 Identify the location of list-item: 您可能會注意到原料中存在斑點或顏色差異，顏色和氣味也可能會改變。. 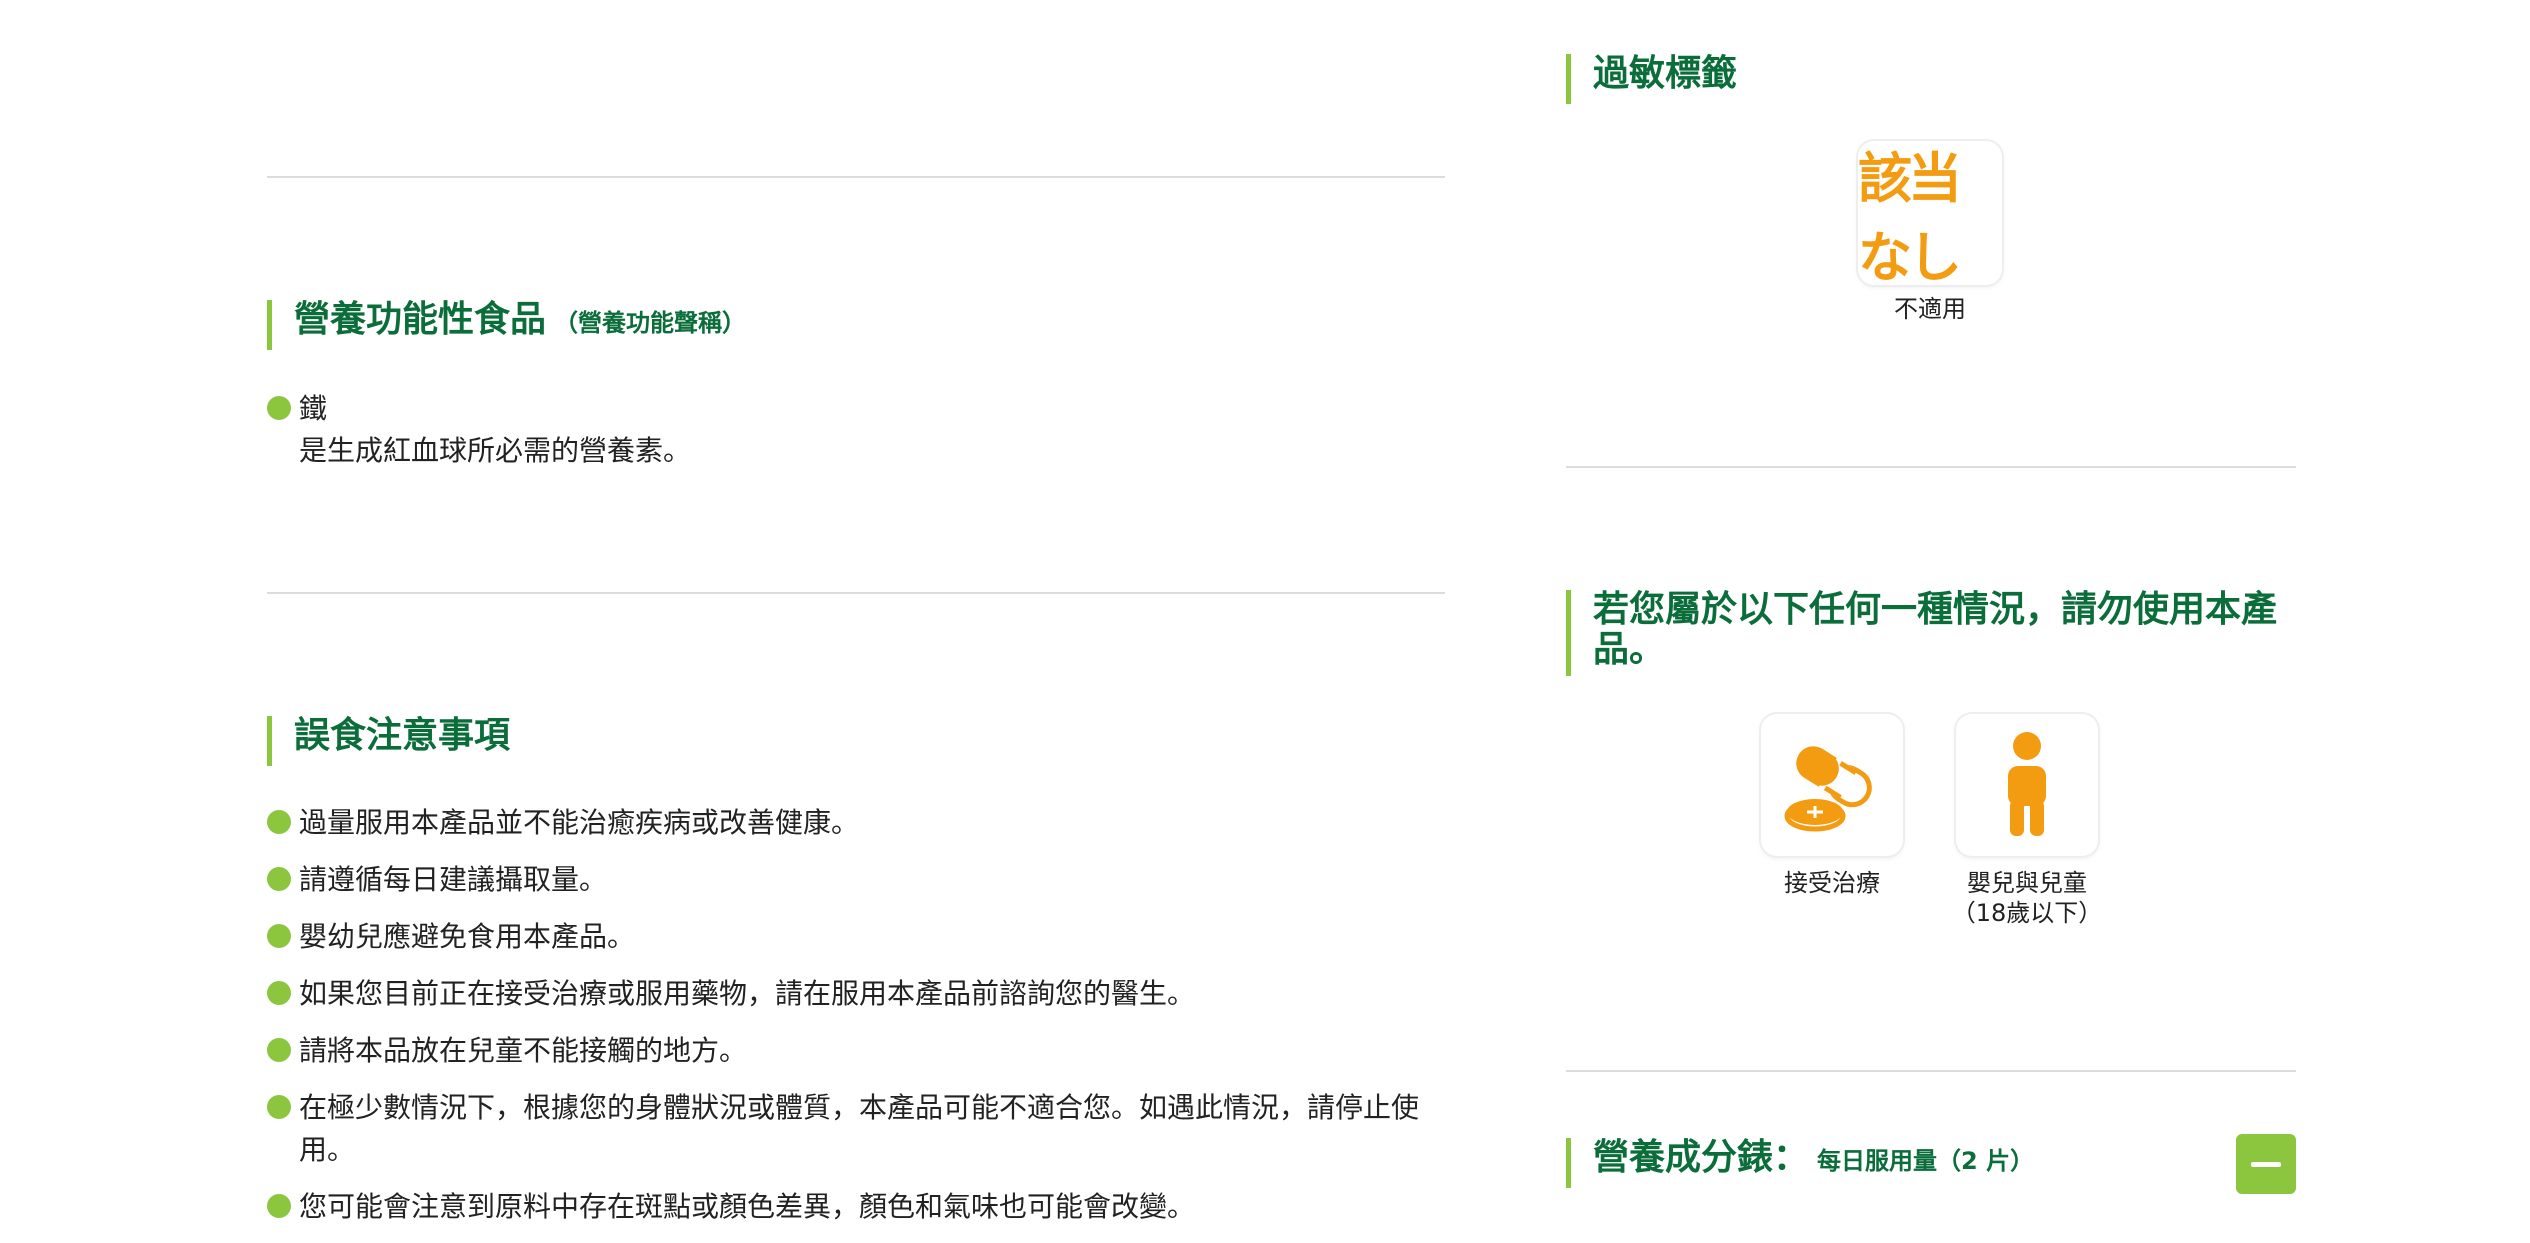
(856, 1207).